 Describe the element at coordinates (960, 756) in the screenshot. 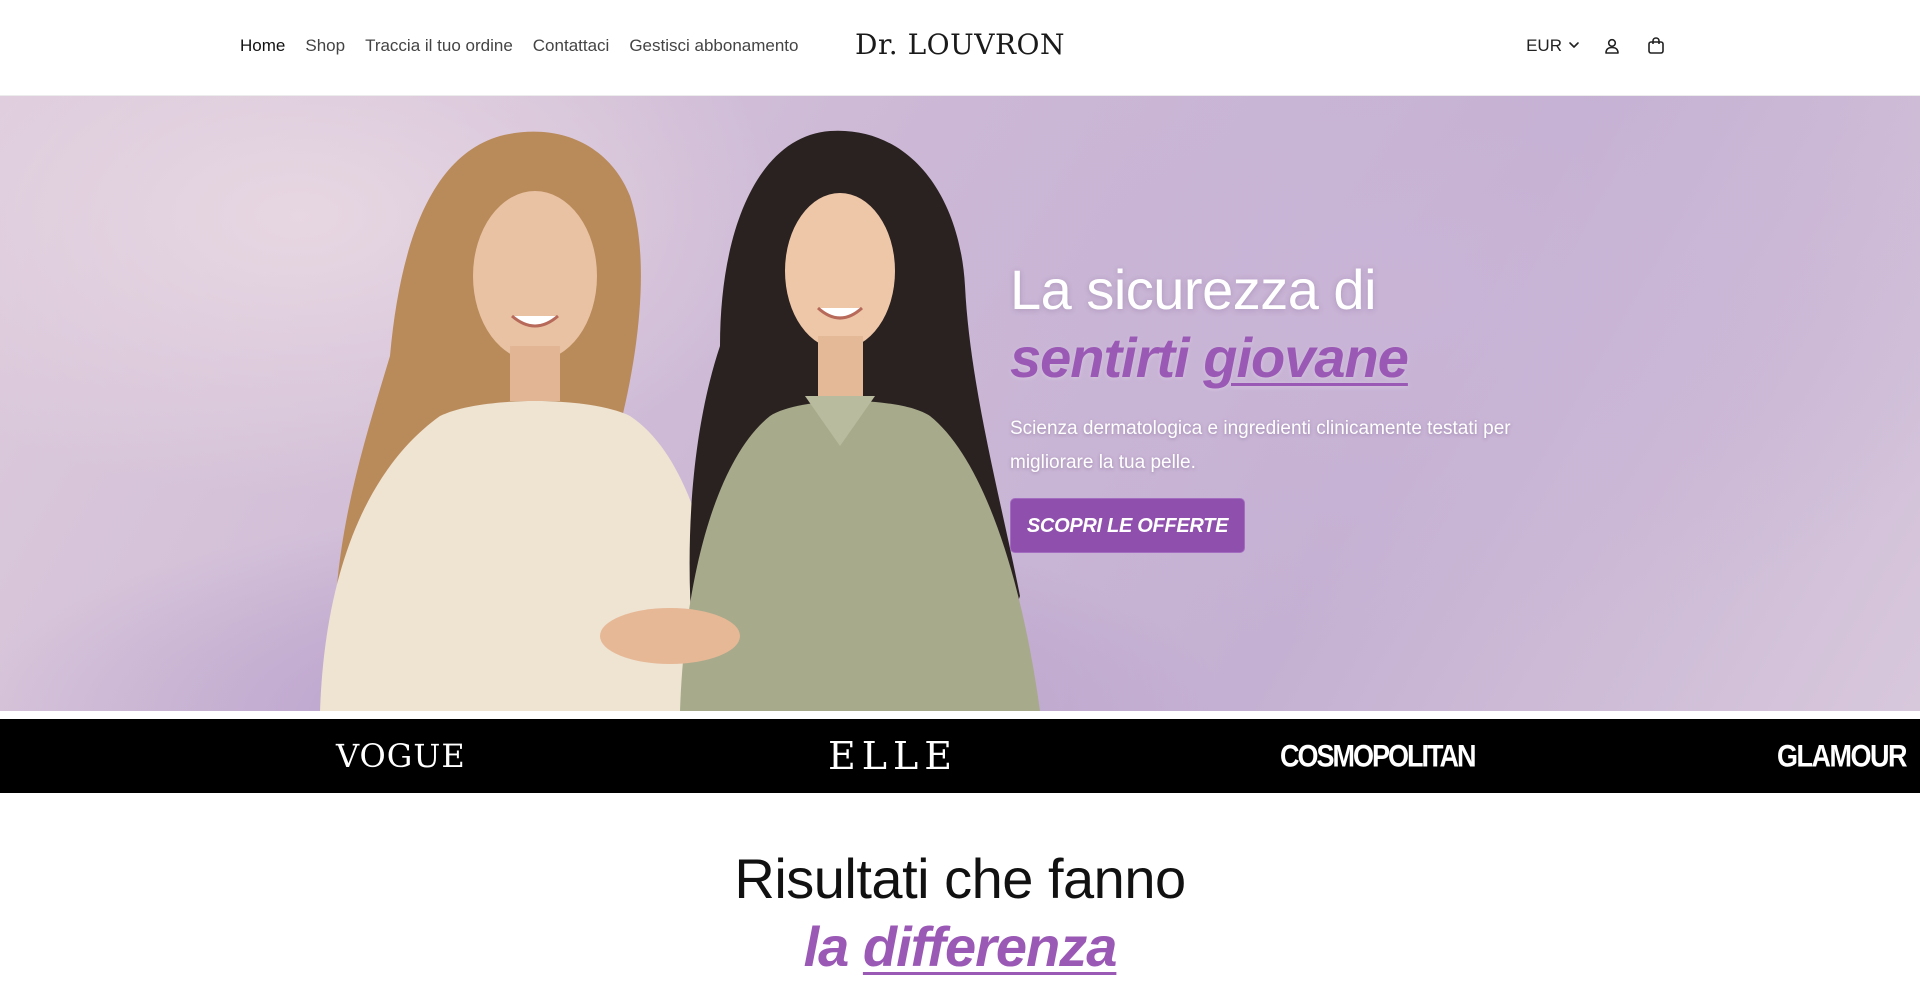

I see `press-logos-bar: VOGUE ELLE COSMOPOLITAN GLAMOUR` at that location.